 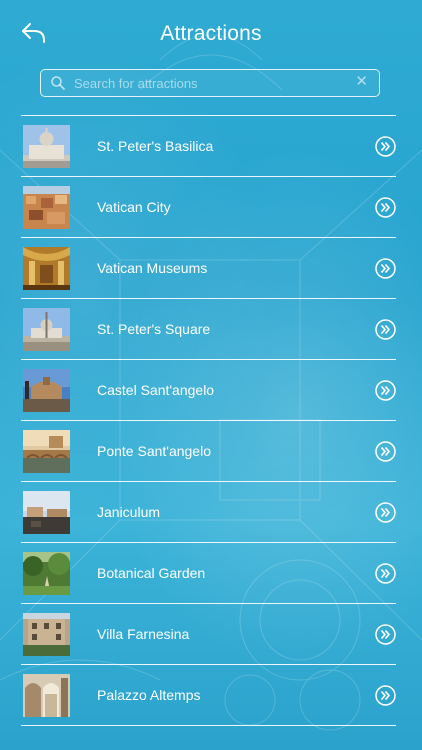 I want to click on list-item-label: Palazzo Altemps, so click(x=149, y=695).